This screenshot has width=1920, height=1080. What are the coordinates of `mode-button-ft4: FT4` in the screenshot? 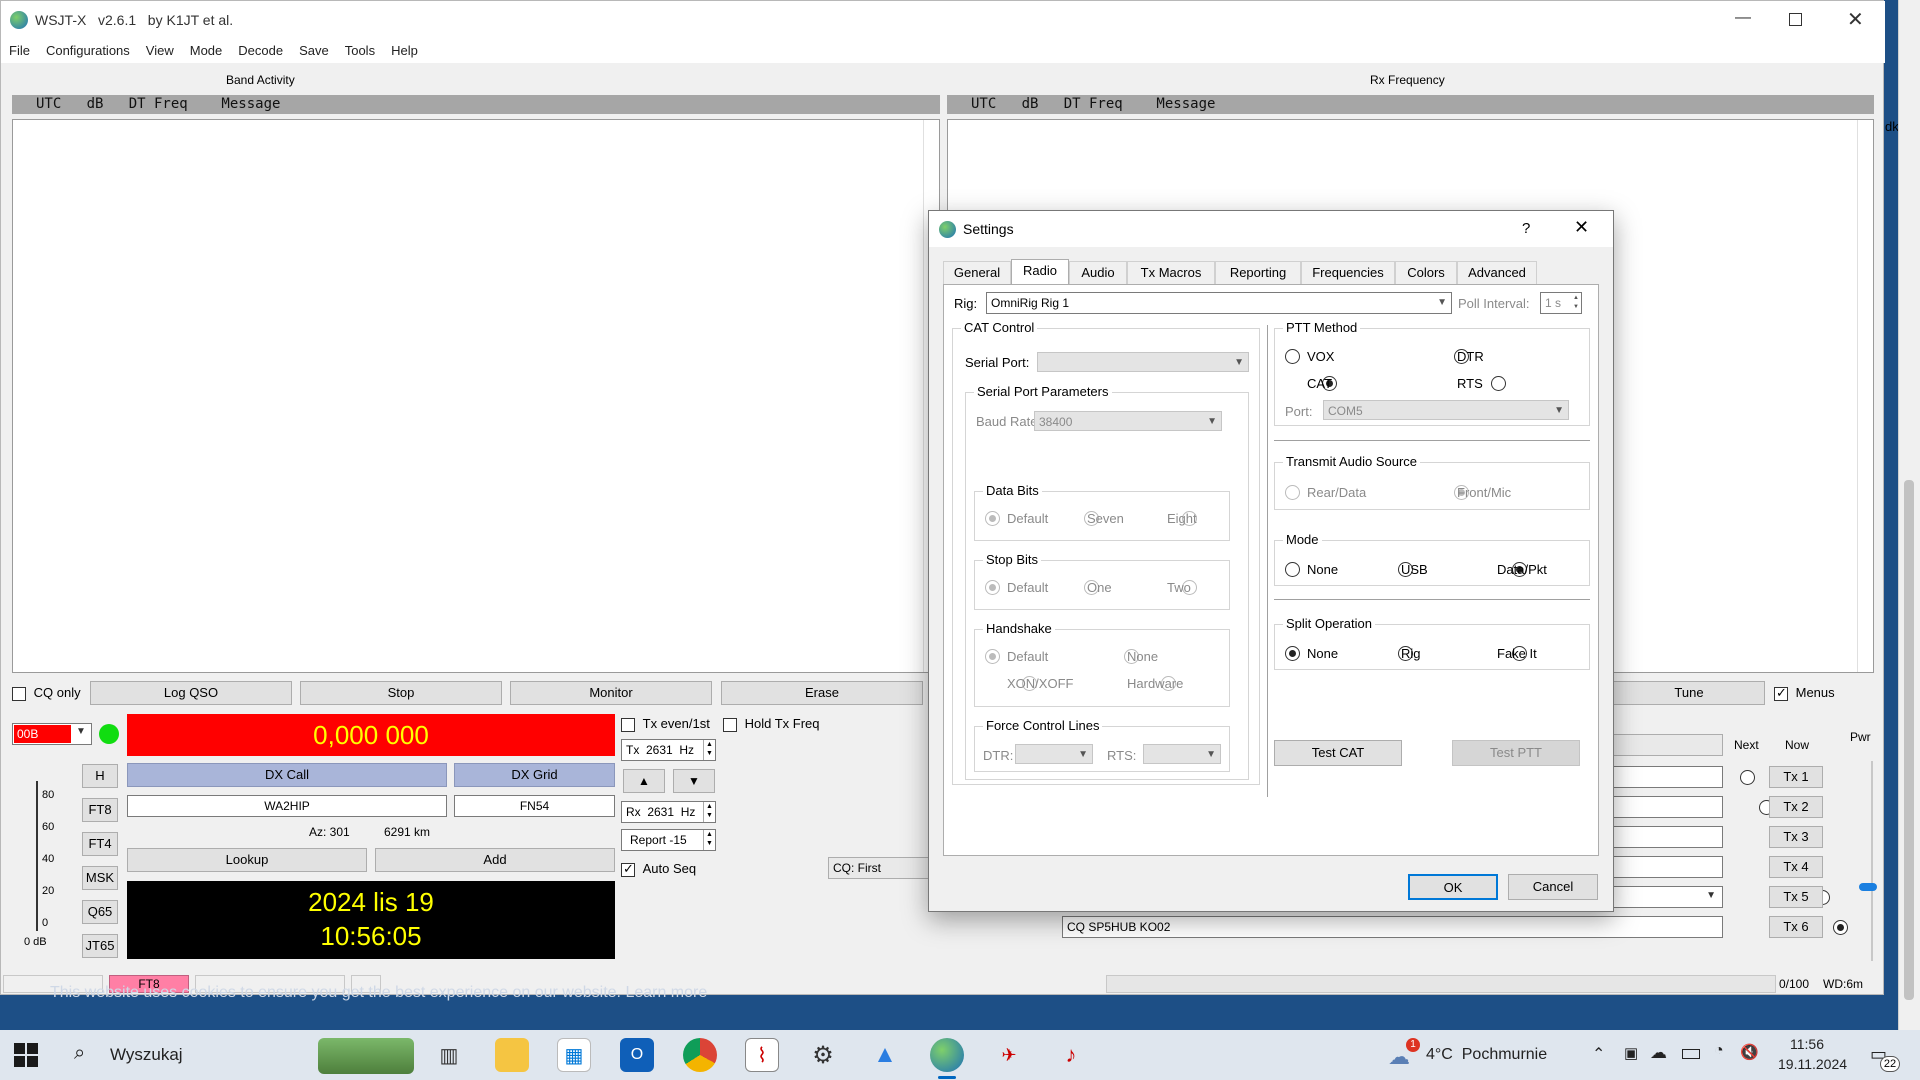 It's located at (100, 844).